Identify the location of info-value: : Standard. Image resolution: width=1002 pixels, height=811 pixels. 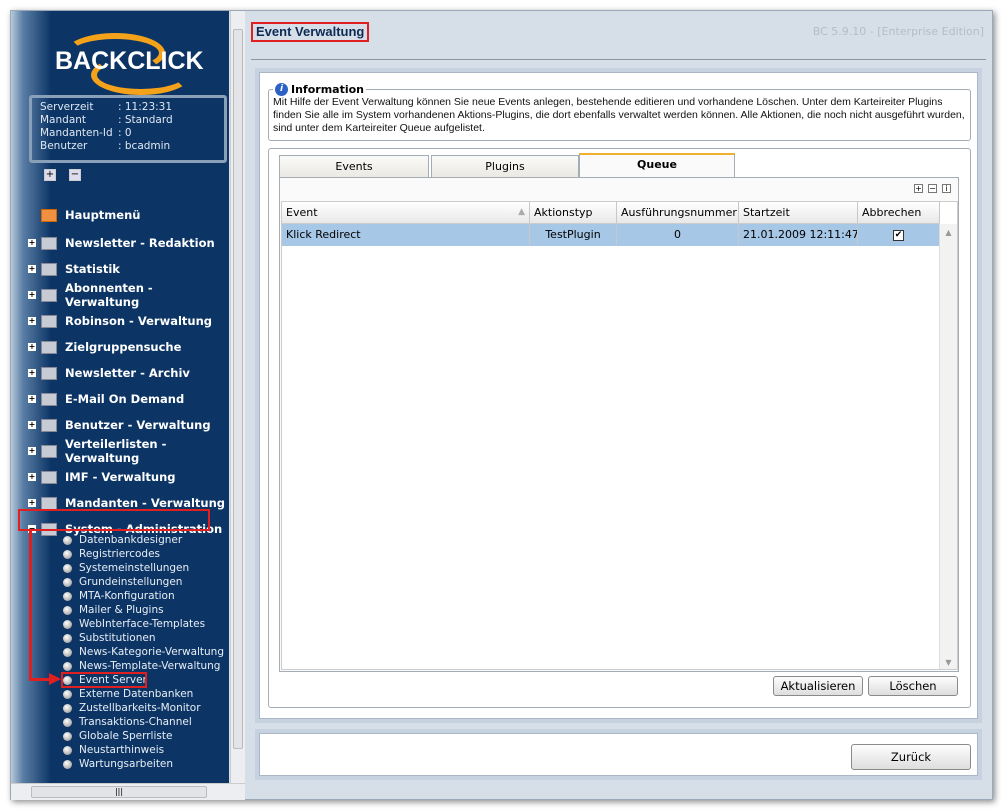
(145, 120).